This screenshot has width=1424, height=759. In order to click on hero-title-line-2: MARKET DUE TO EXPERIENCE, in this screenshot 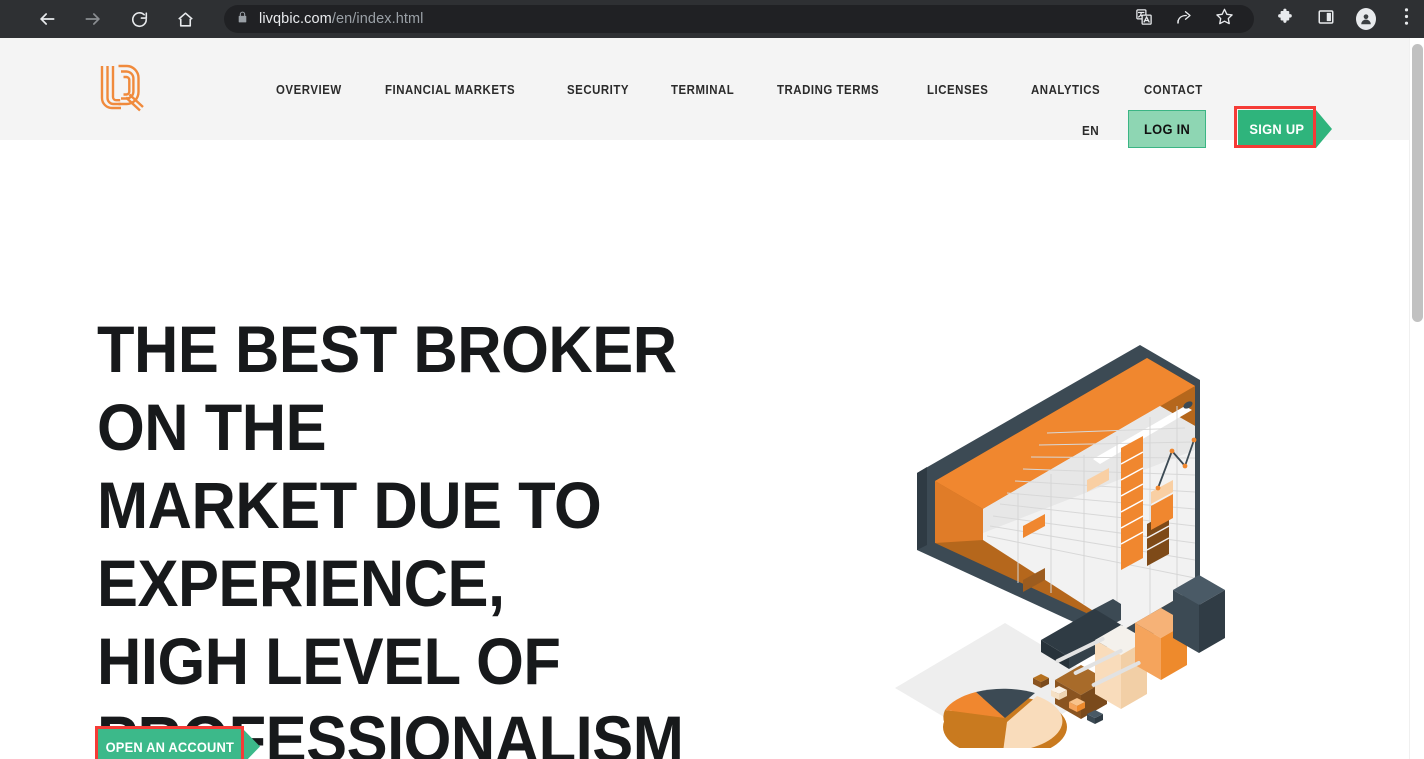, I will do `click(349, 544)`.